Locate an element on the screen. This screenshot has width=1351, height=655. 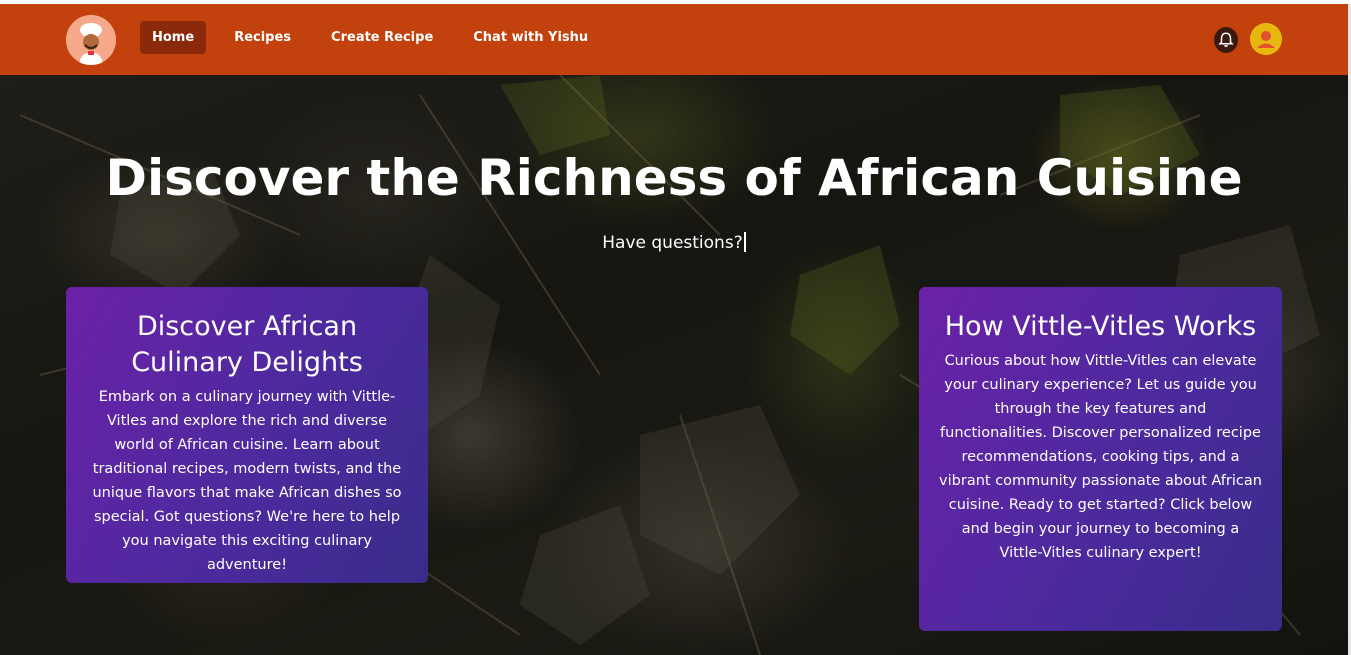
nav-recipes: Recipes is located at coordinates (262, 37).